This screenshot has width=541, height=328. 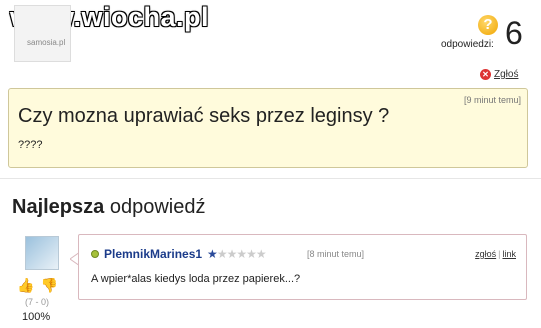 I want to click on status-dot-icon, so click(x=95, y=254).